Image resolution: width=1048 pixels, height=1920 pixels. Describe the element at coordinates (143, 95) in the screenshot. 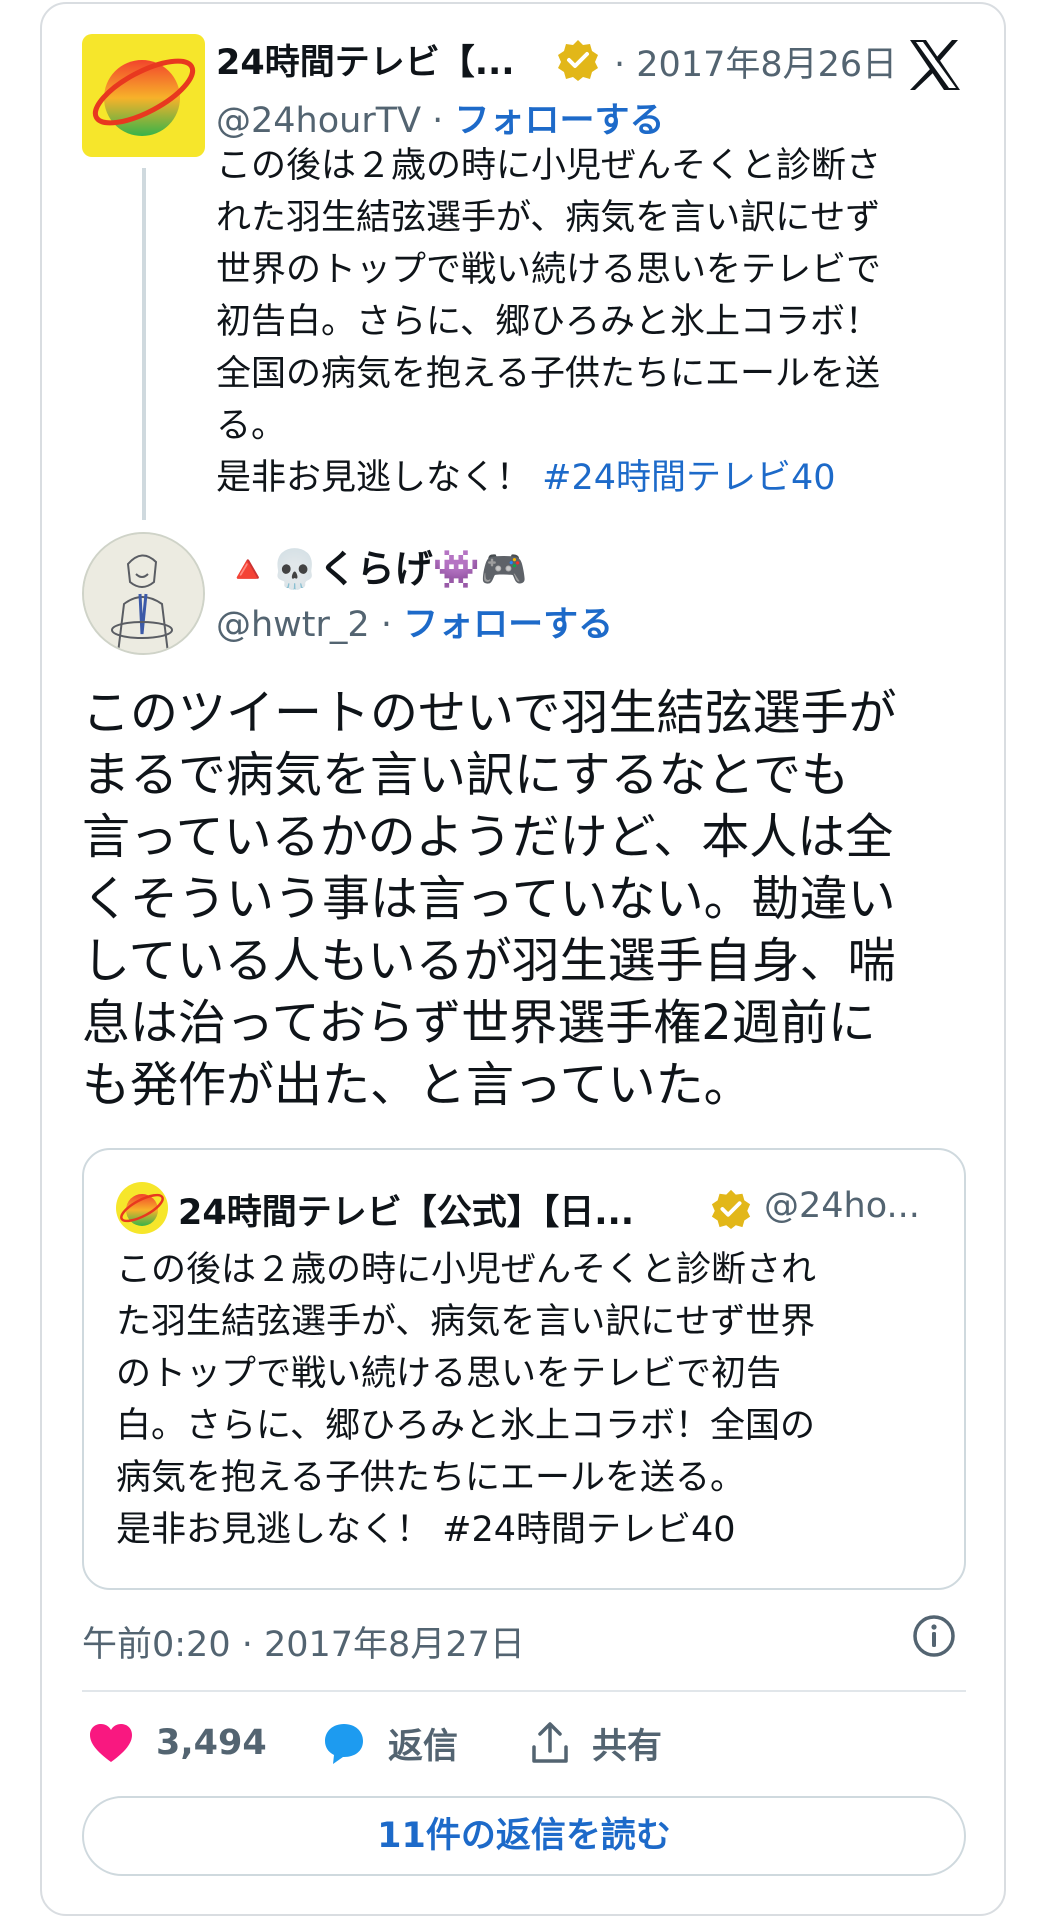

I see `parent-avatar` at that location.